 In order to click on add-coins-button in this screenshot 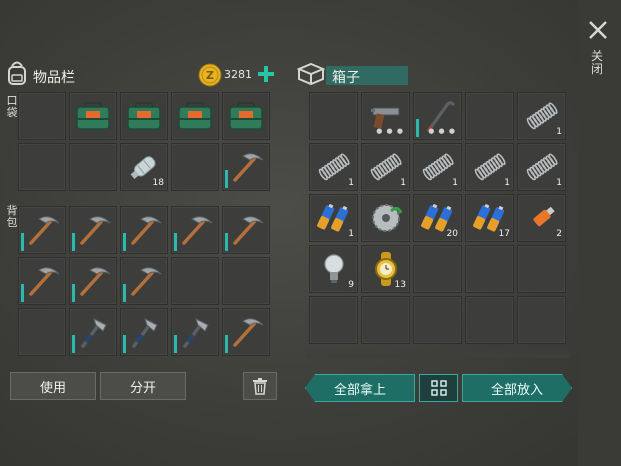, I will do `click(266, 74)`.